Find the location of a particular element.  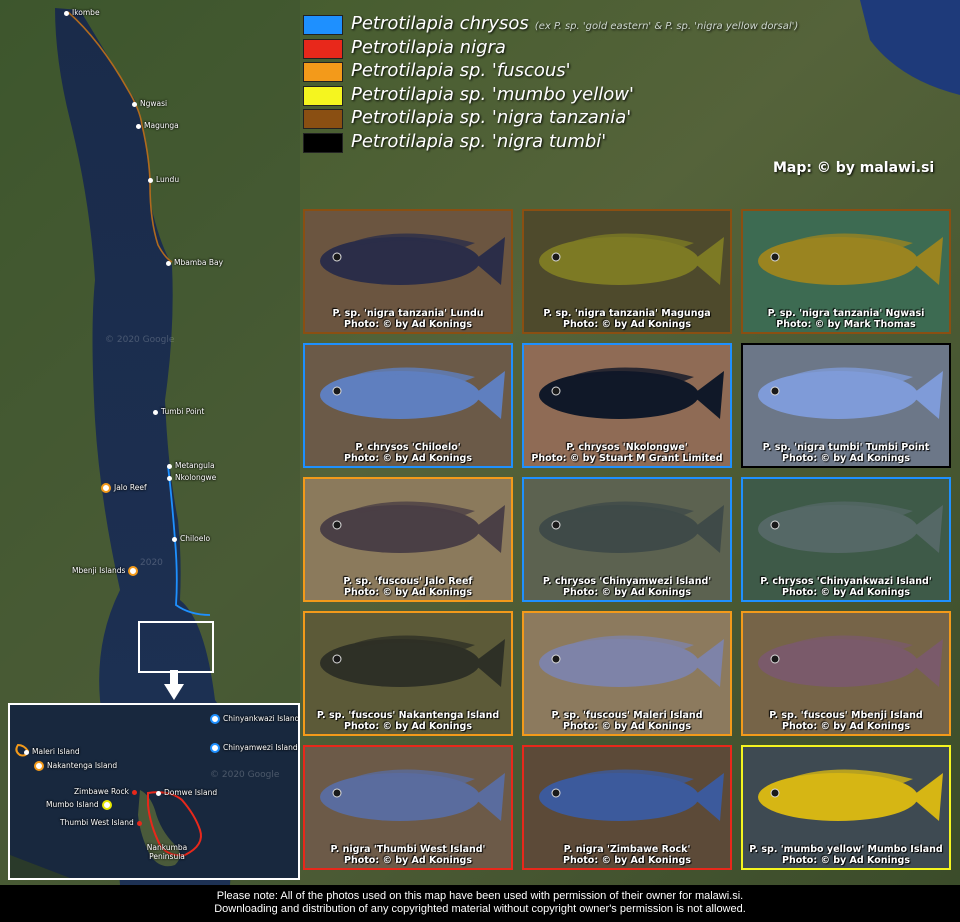

legend-item: Petrotilapia sp. 'nigra tumbi' is located at coordinates (583, 142).